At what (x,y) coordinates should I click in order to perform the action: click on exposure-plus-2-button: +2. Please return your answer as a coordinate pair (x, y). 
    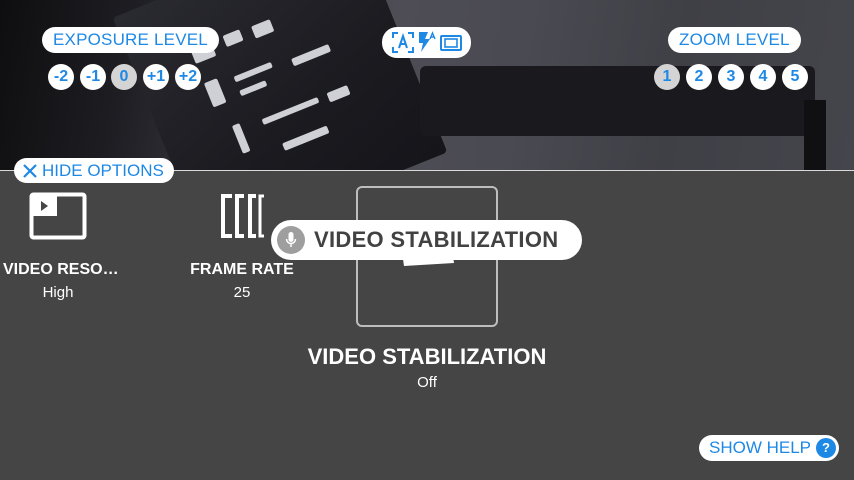
    Looking at the image, I should click on (188, 77).